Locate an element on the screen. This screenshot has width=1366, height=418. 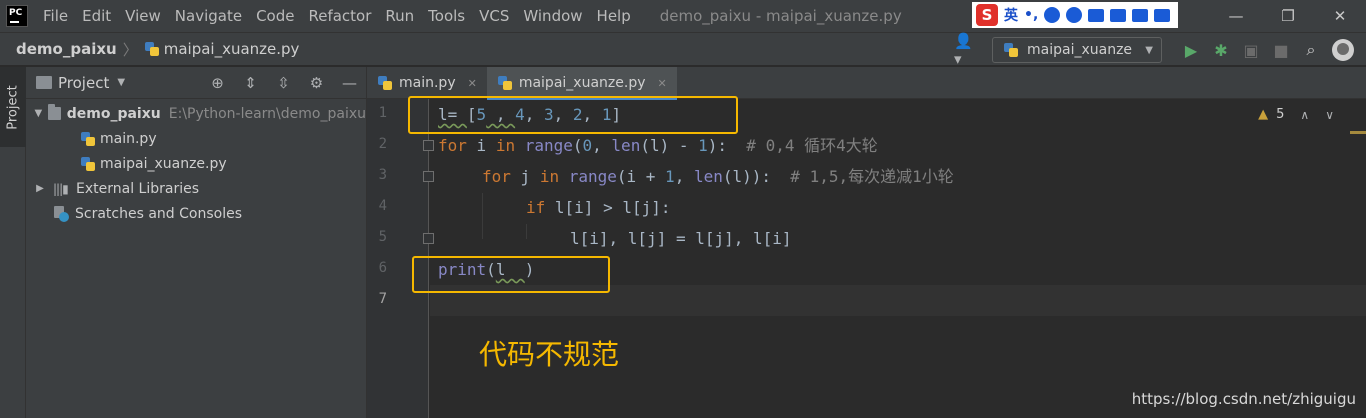
search-icon: ⌕ is located at coordinates (1311, 50).